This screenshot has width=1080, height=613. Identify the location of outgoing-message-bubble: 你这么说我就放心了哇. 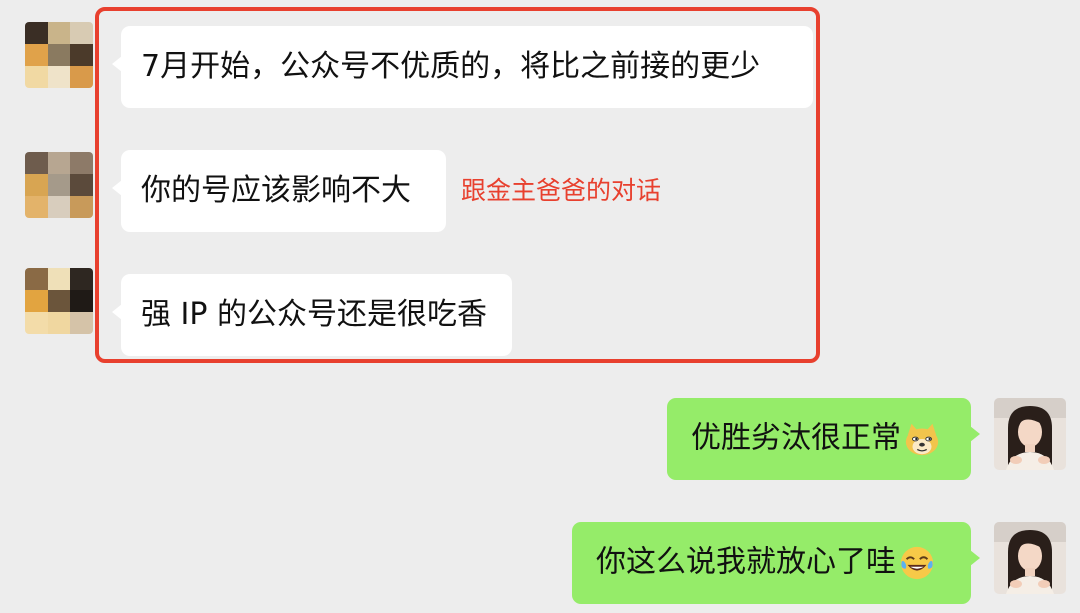
(776, 563).